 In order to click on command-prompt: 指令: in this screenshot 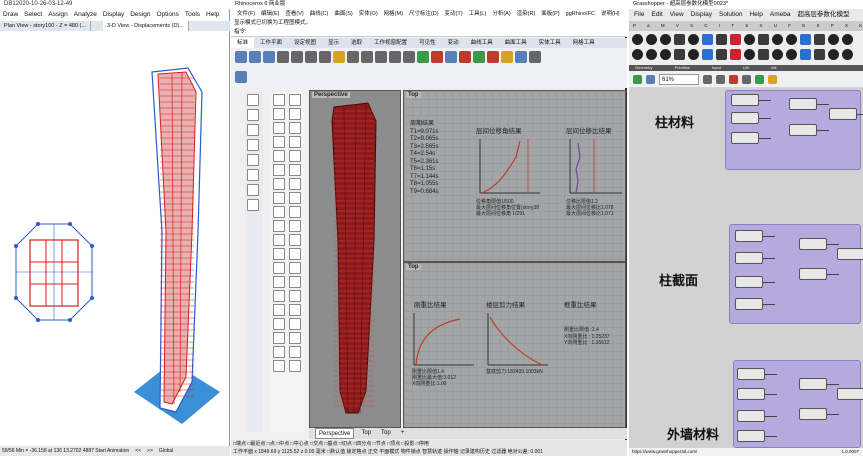, I will do `click(430, 32)`.